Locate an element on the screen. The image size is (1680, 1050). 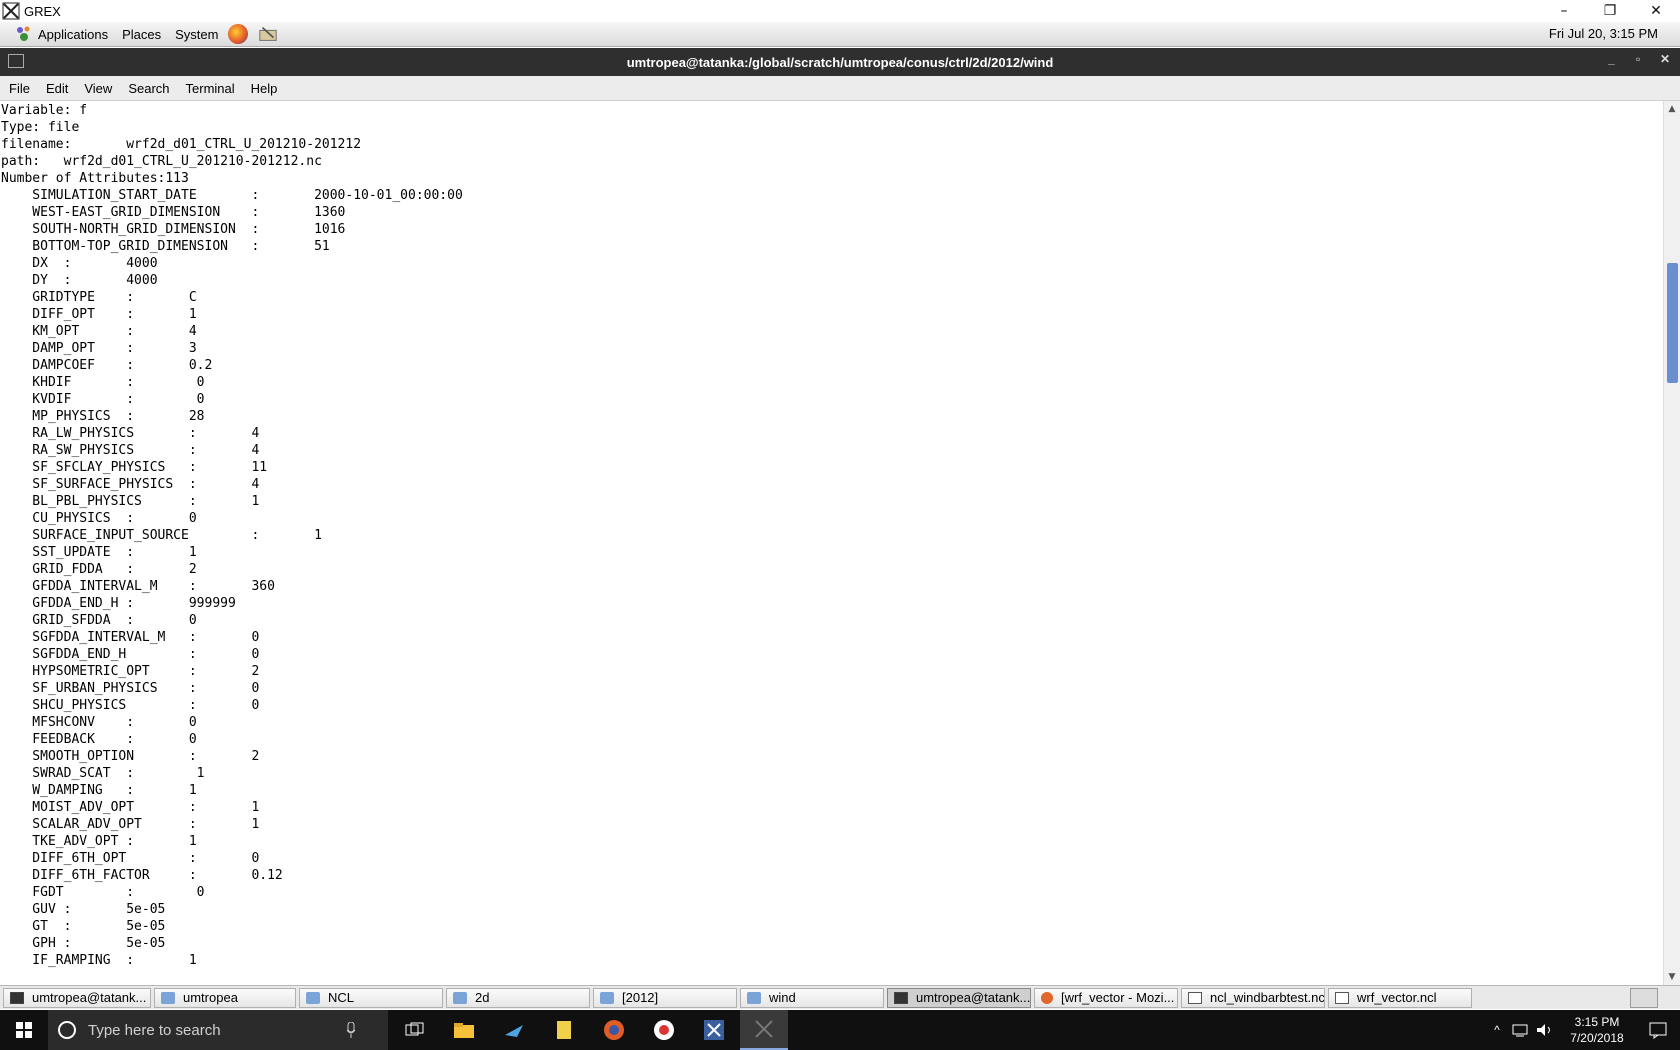
terminal-close-button: ✕ is located at coordinates (1665, 59).